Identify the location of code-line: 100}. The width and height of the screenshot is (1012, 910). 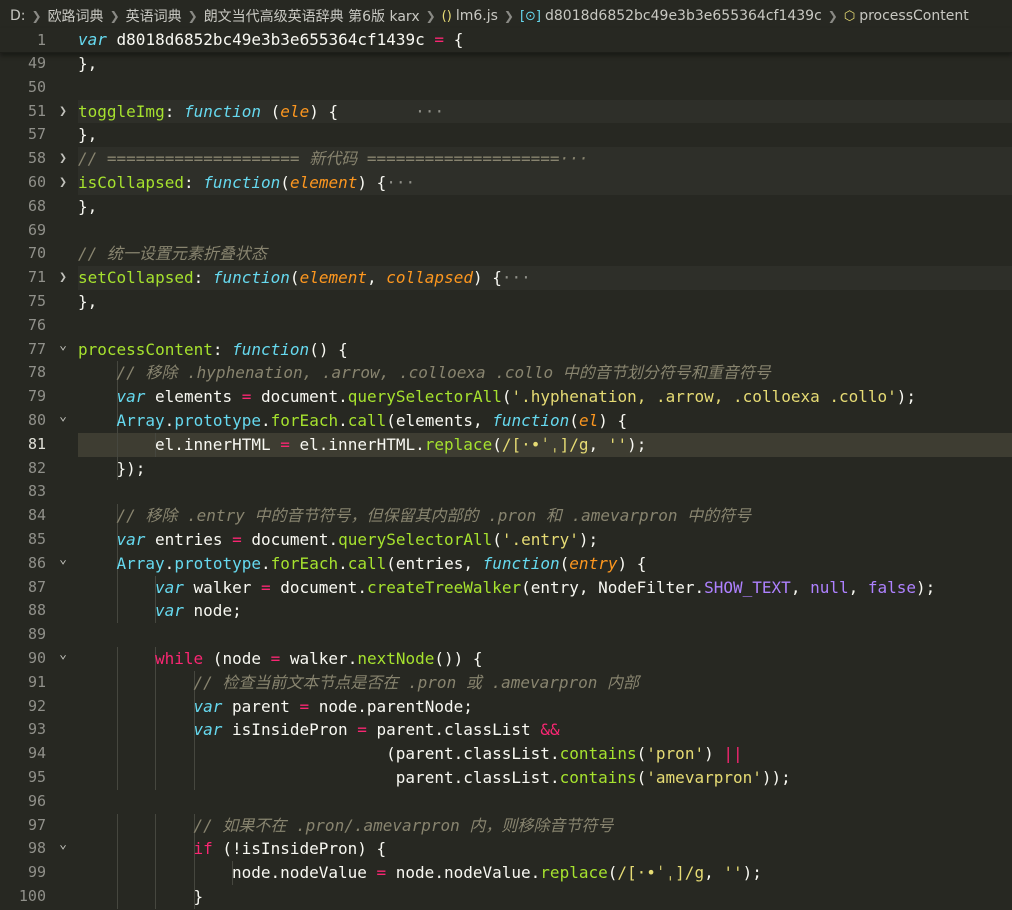
(506, 896).